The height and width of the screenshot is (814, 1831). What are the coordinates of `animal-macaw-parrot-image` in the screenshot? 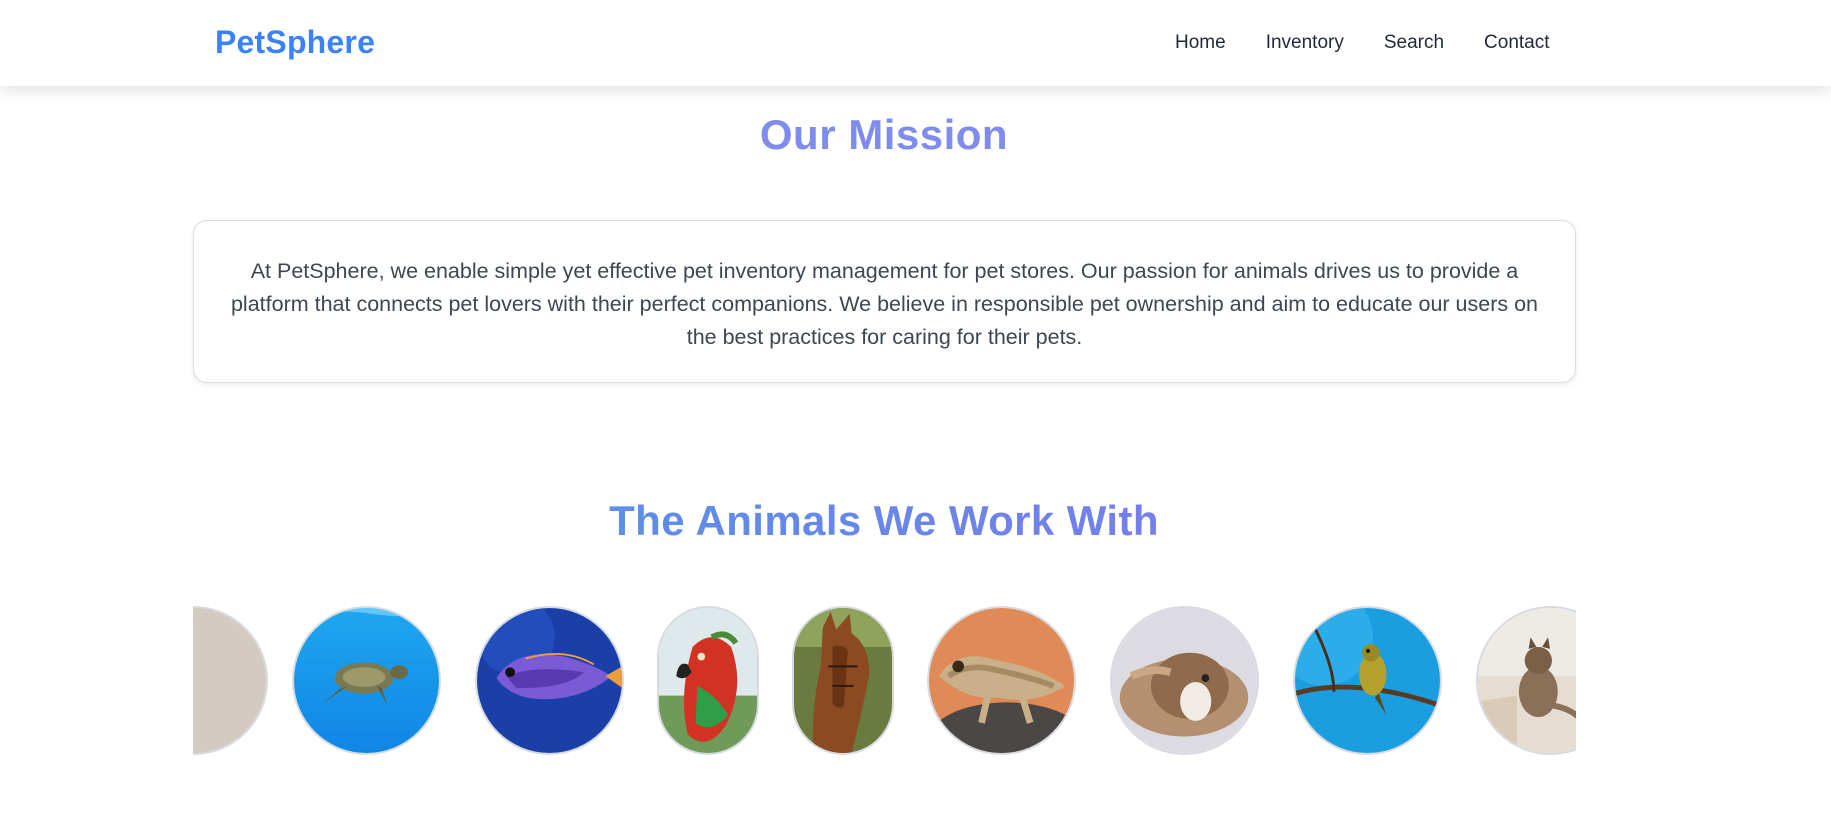 It's located at (708, 680).